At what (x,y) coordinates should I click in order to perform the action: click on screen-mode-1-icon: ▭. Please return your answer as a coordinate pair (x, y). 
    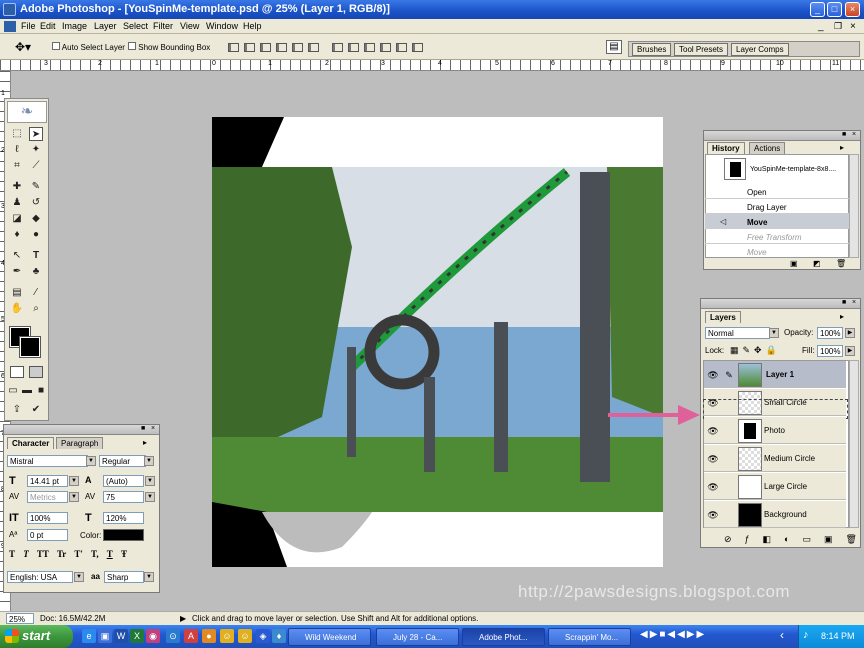
    Looking at the image, I should click on (13, 391).